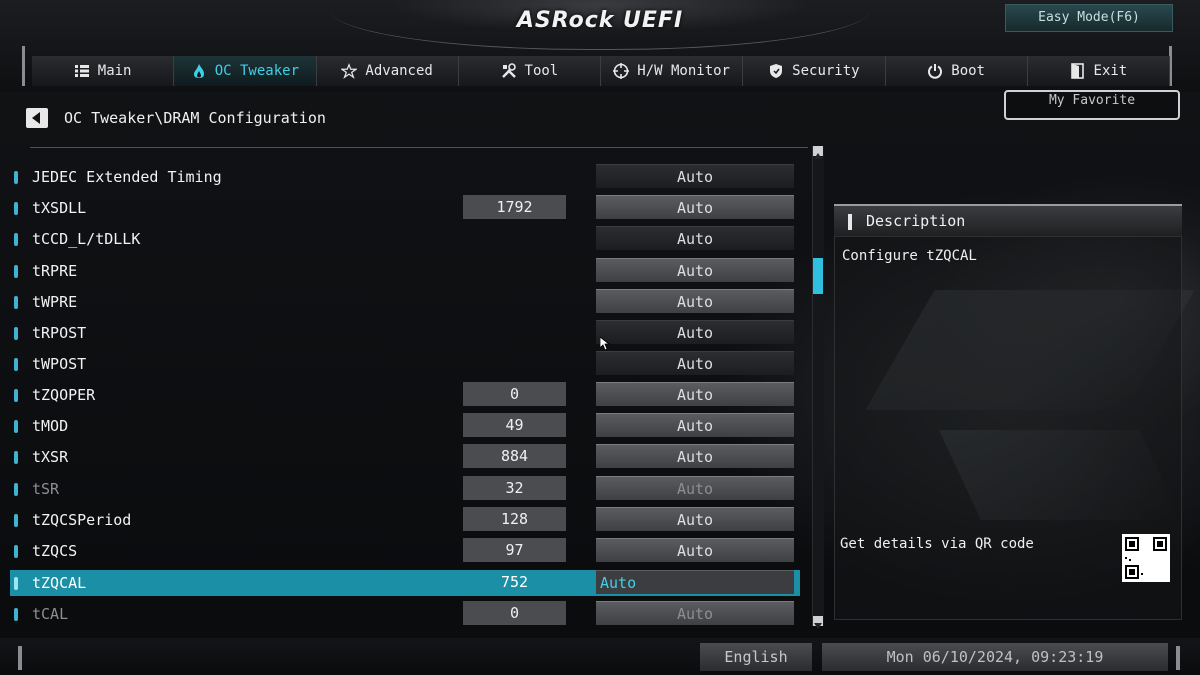 This screenshot has height=675, width=1200. I want to click on tab-label: Main, so click(114, 71).